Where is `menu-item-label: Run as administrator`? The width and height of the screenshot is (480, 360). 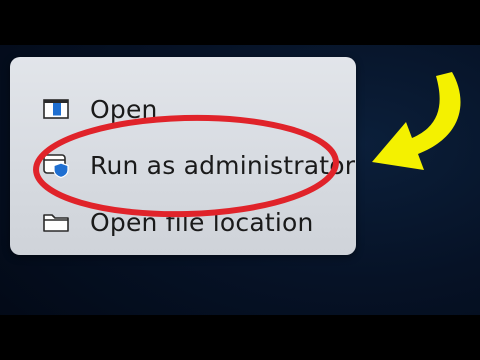 menu-item-label: Run as administrator is located at coordinates (223, 165).